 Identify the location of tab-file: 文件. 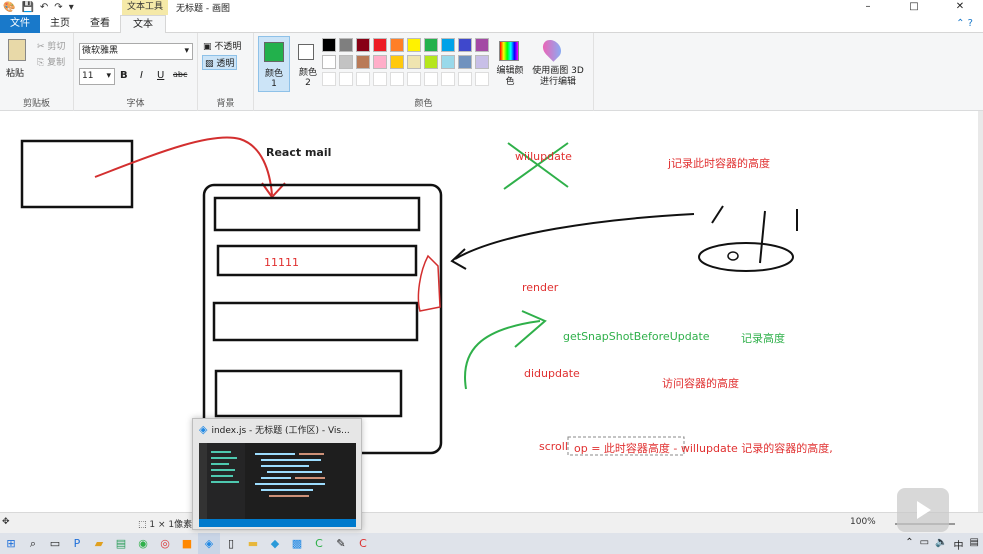
(20, 24).